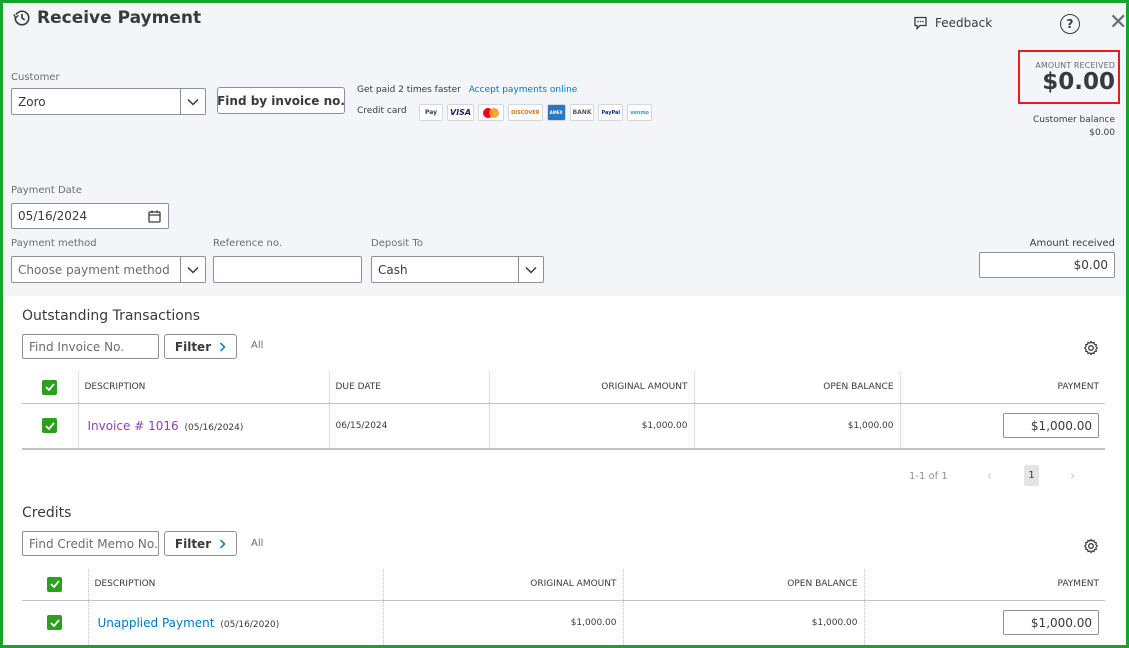 The height and width of the screenshot is (648, 1129). Describe the element at coordinates (1031, 475) in the screenshot. I see `pager-page-button: 1` at that location.